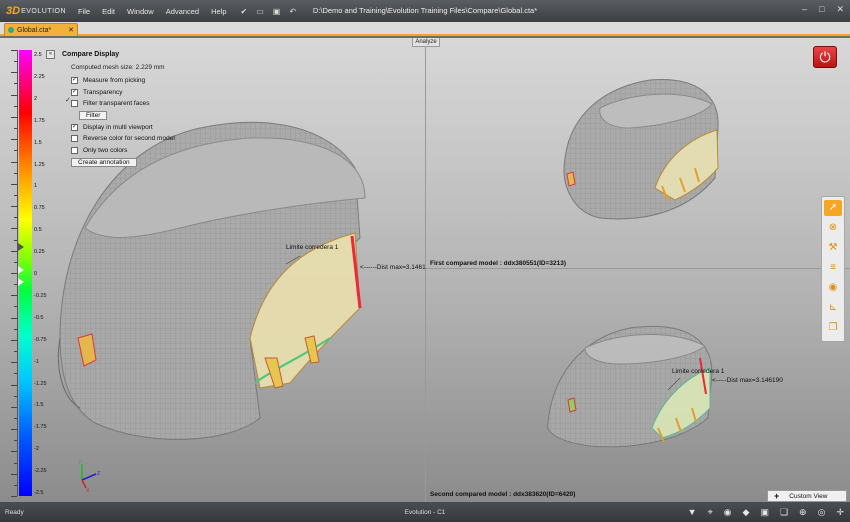 This screenshot has width=850, height=522. What do you see at coordinates (21, 282) in the screenshot?
I see `scale-marker-open-lower` at bounding box center [21, 282].